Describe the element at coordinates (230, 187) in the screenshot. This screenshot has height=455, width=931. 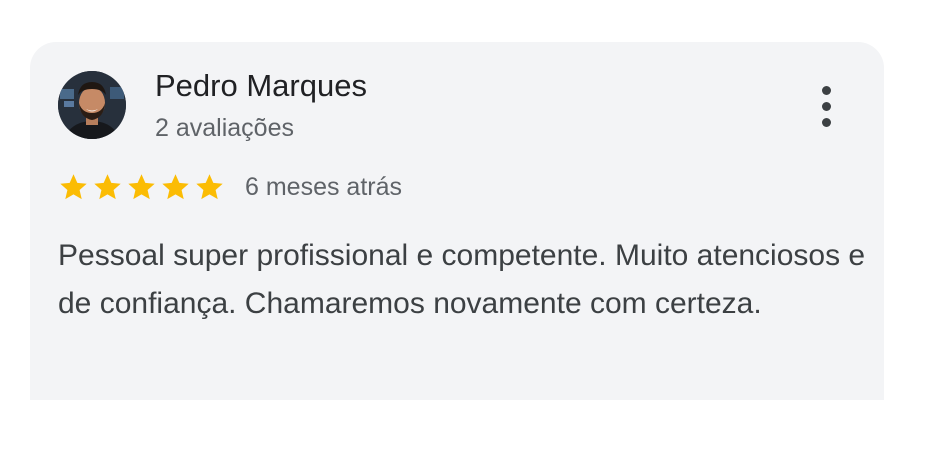
I see `rating-row: 6 meses atrás` at that location.